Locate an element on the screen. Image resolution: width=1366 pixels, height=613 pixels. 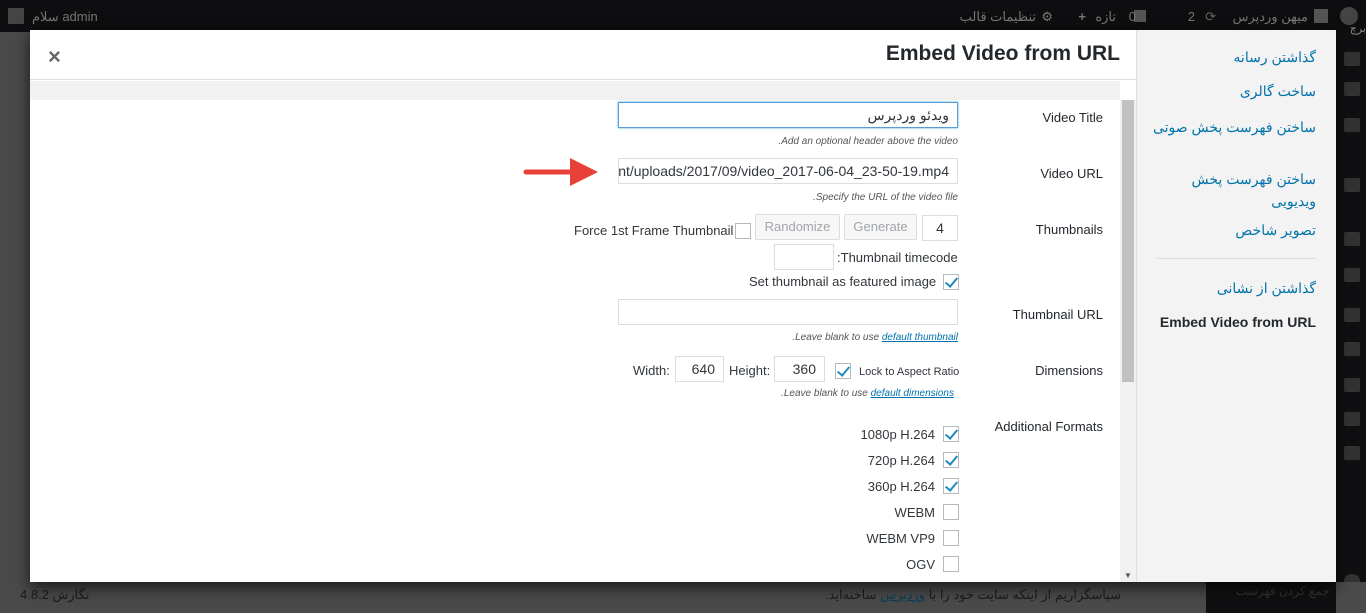
menu-video-playlist: ساختن فهرست پخش ویدیویی is located at coordinates (1233, 190).